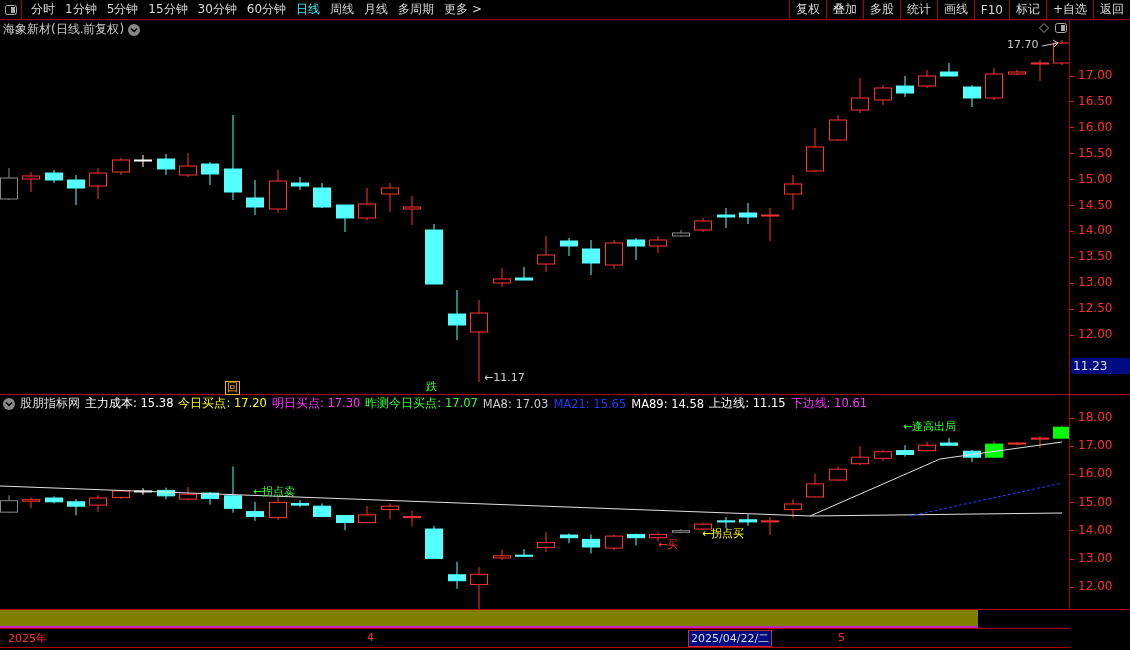  What do you see at coordinates (1095, 529) in the screenshot?
I see `axis-label: 14.00` at bounding box center [1095, 529].